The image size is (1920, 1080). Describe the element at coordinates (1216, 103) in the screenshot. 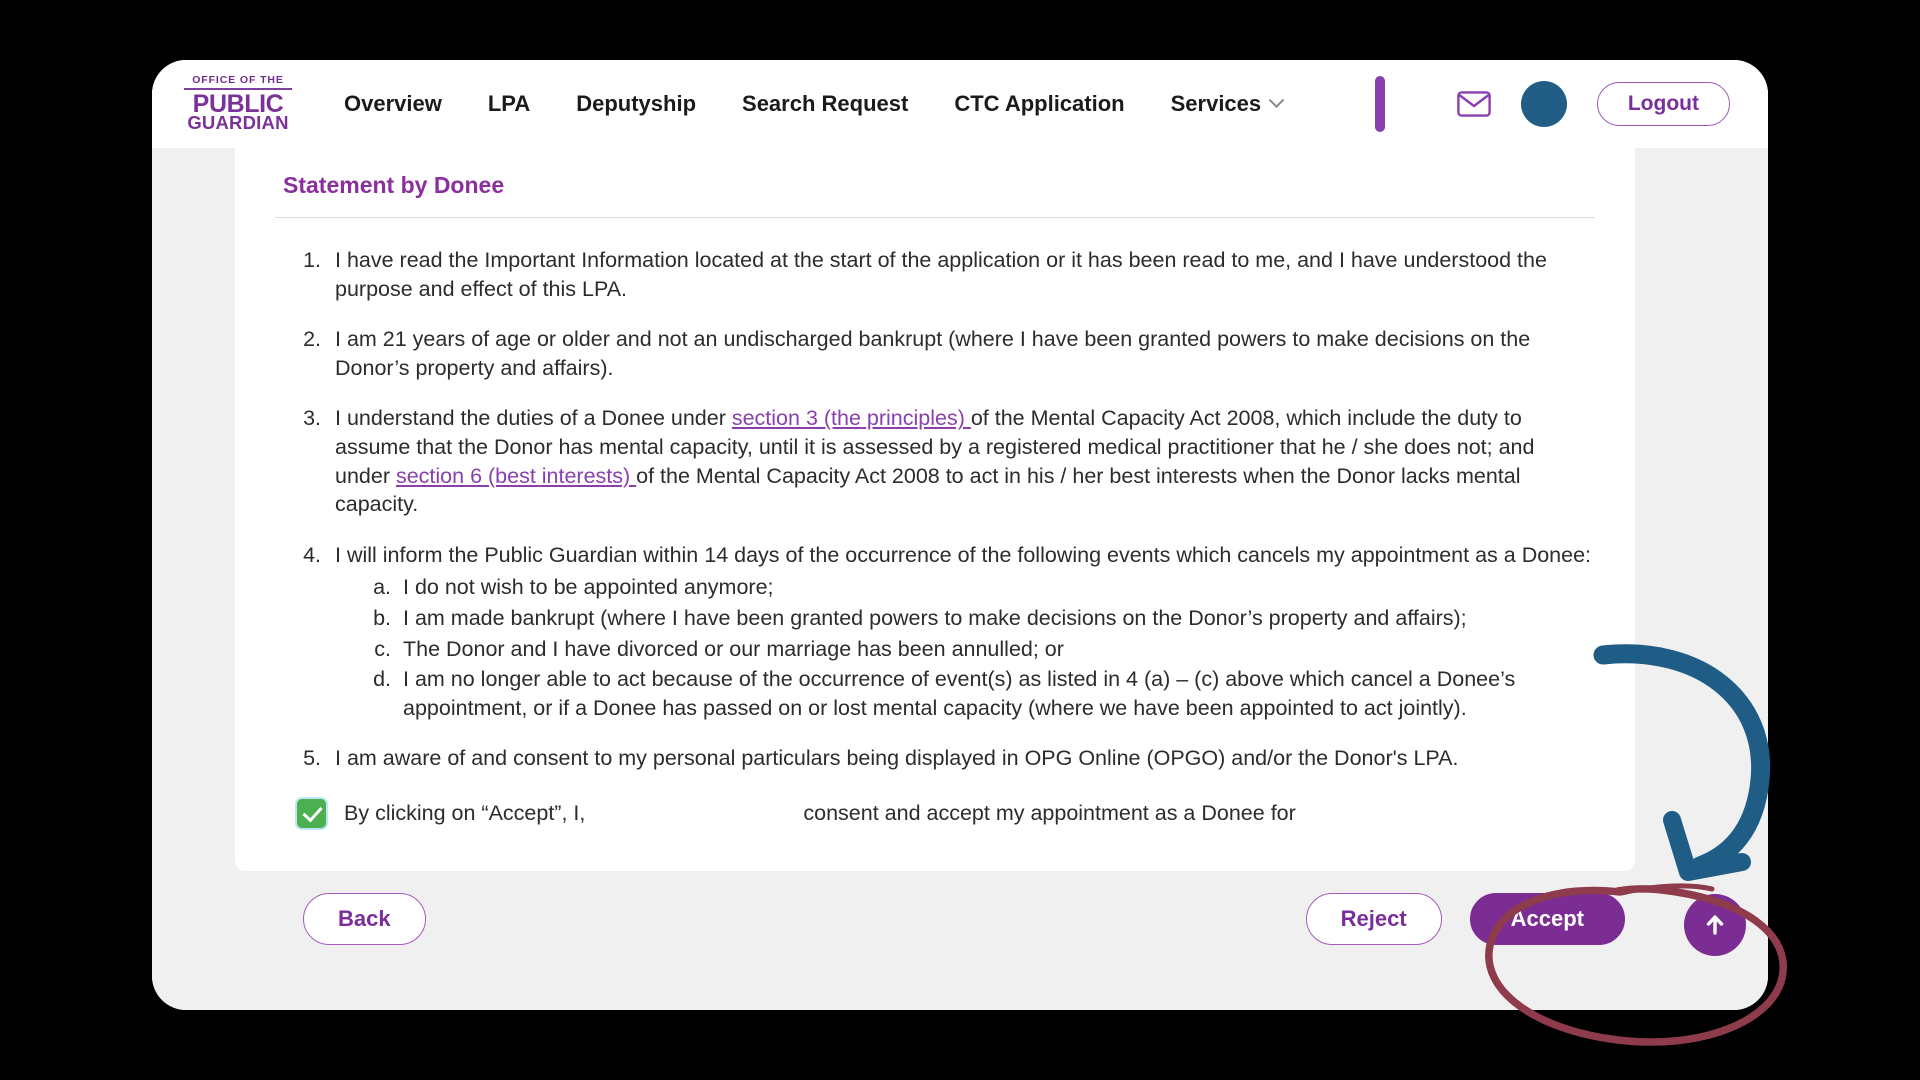

I see `nav-label-services: Services` at that location.